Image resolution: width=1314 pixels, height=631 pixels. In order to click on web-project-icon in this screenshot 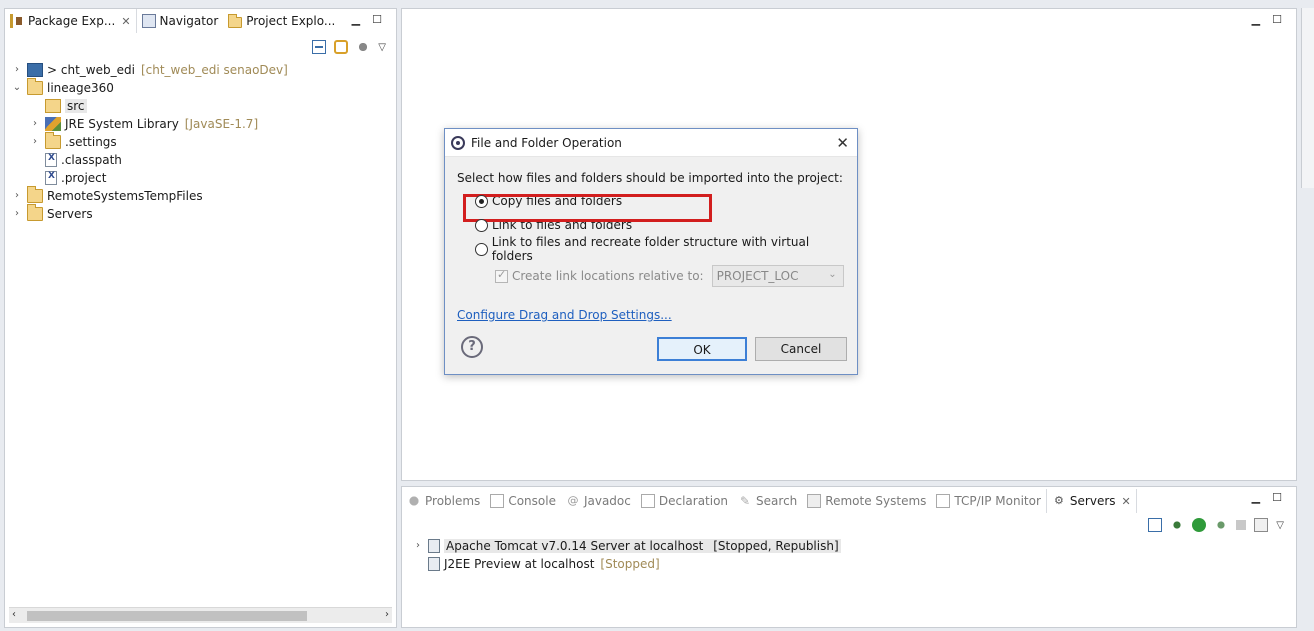, I will do `click(35, 70)`.